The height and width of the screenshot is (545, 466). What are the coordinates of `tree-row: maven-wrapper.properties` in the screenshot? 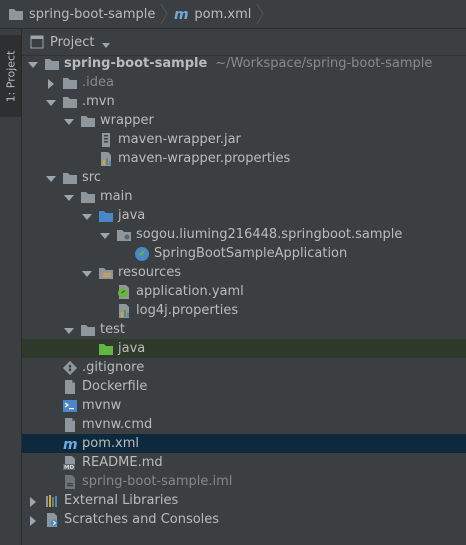 It's located at (244, 158).